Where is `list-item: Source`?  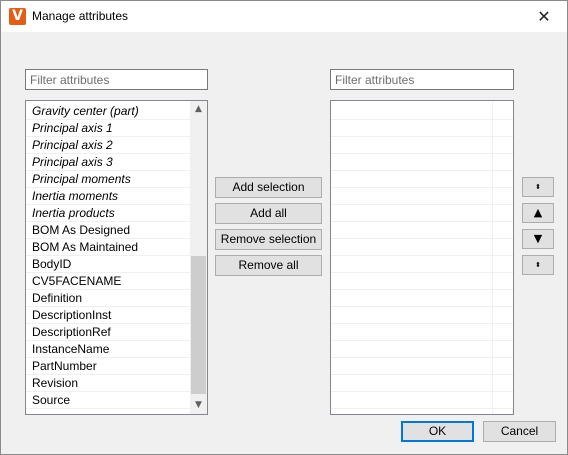 list-item: Source is located at coordinates (108, 400).